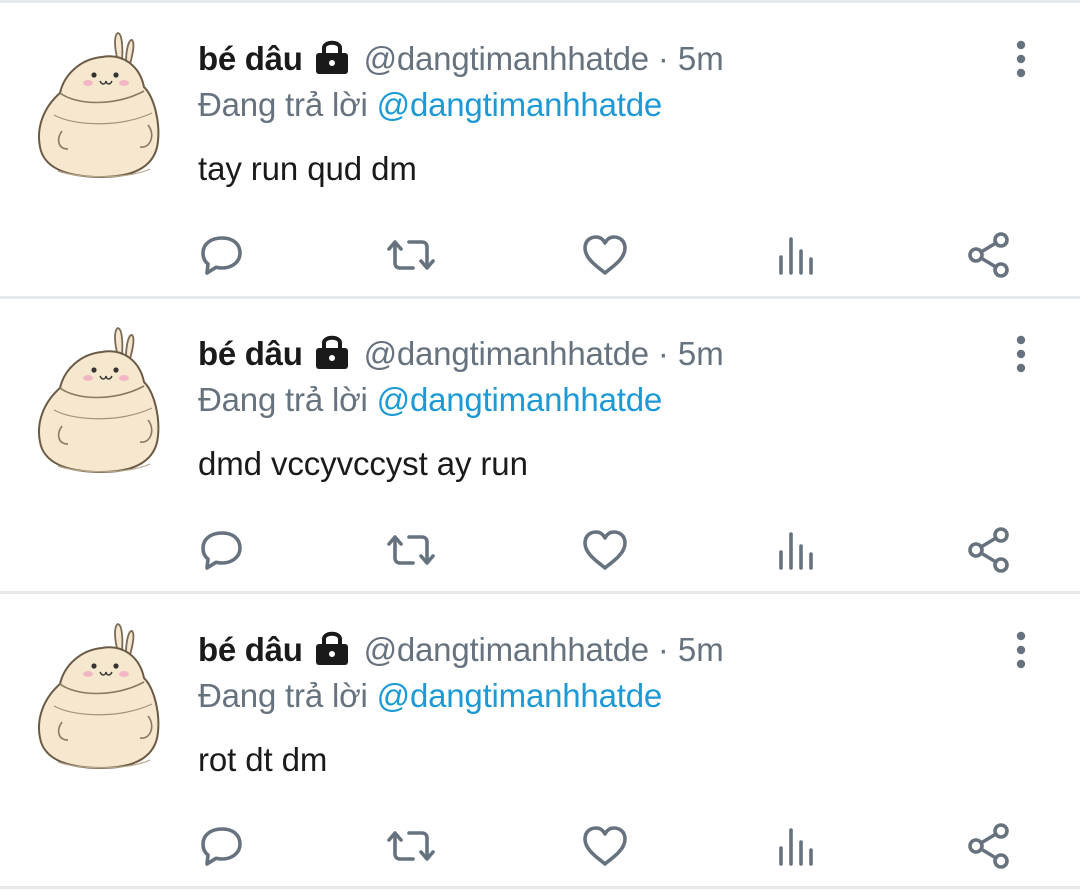  Describe the element at coordinates (363, 463) in the screenshot. I see `tweet-text: dmd vccyvccyst ay run` at that location.